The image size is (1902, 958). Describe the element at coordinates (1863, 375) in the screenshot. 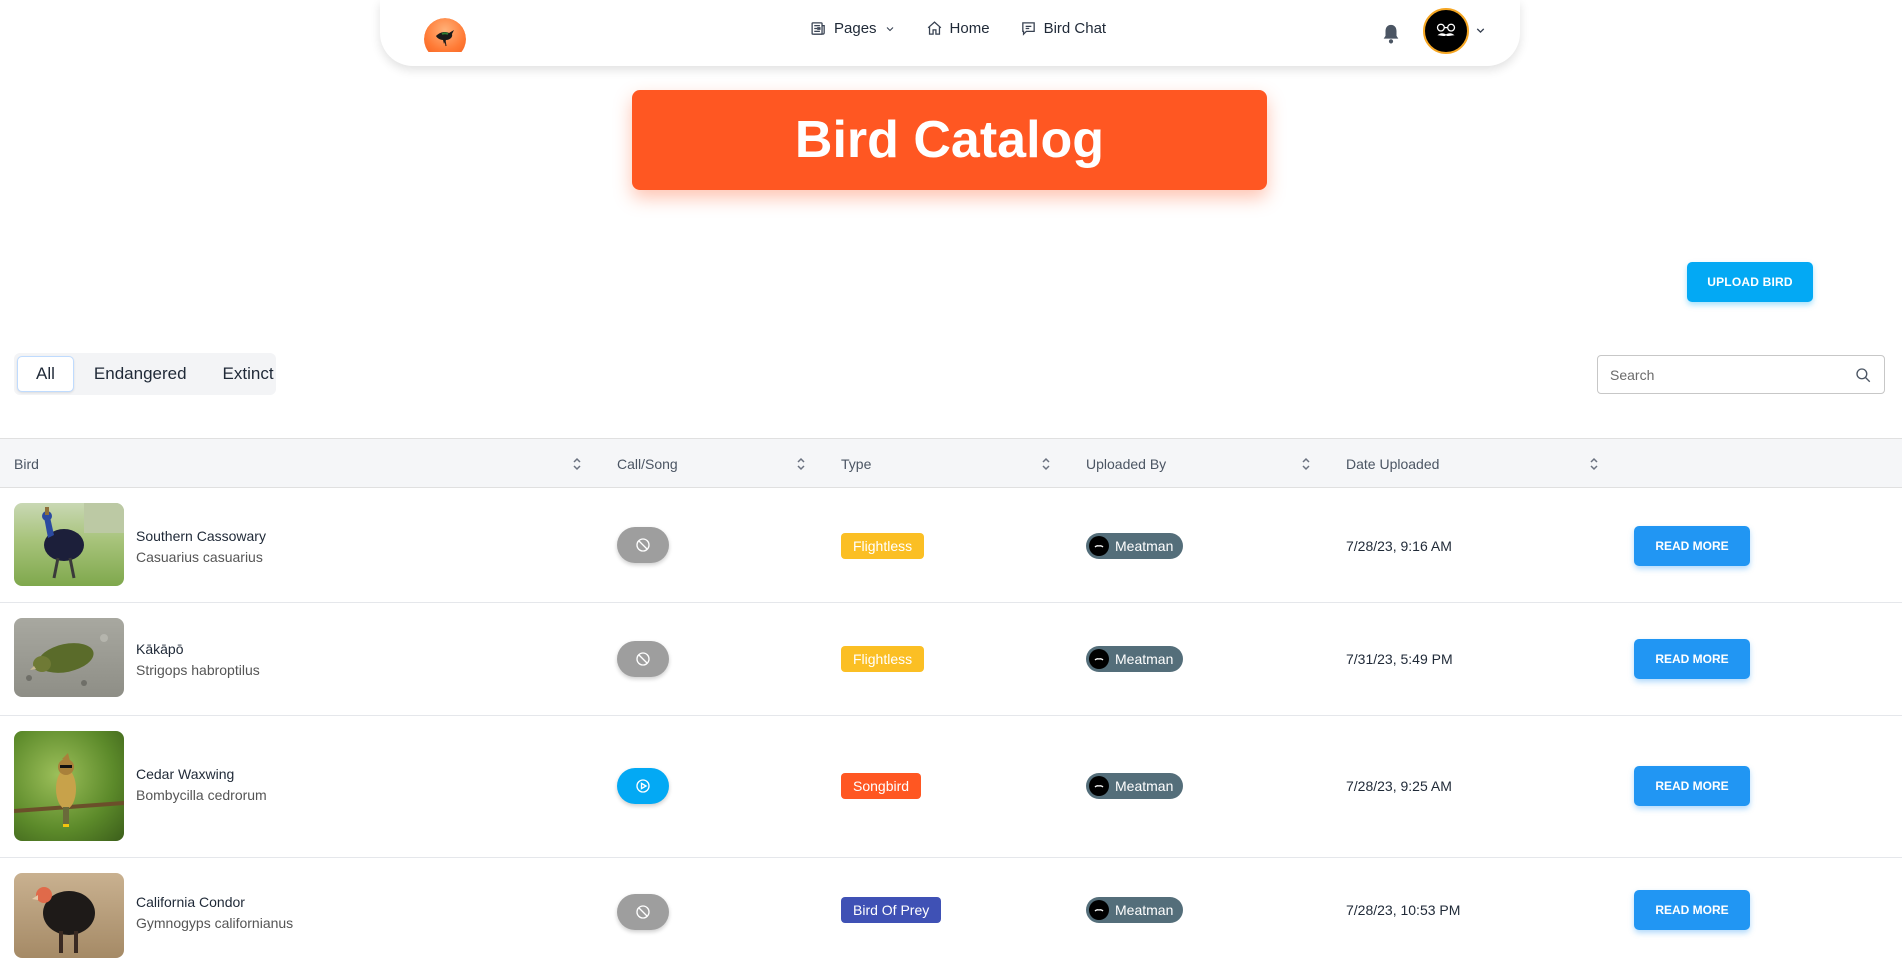

I see `search-icon` at that location.